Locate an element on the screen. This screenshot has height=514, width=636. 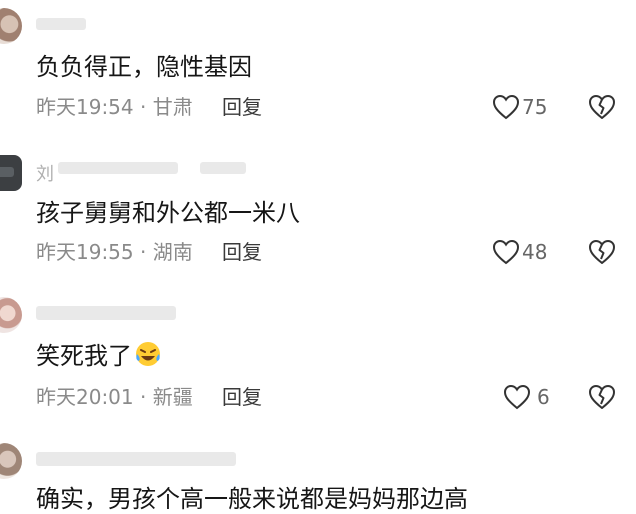
comment-text: 孩子舅舅和外公都一米八 is located at coordinates (168, 213).